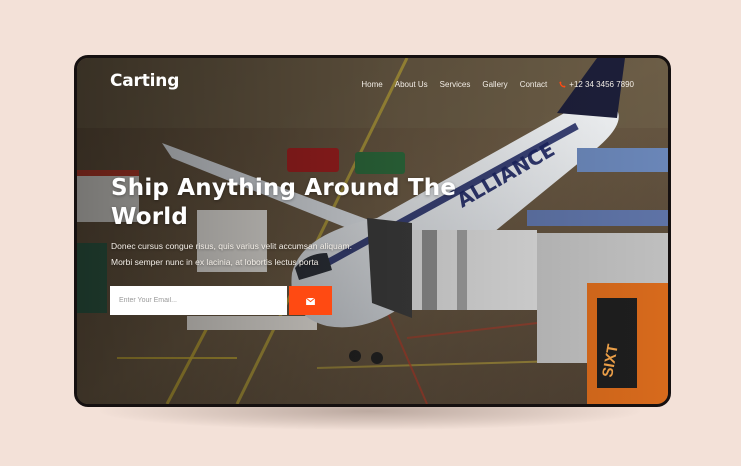 Image resolution: width=741 pixels, height=466 pixels. I want to click on subscribe-button, so click(310, 300).